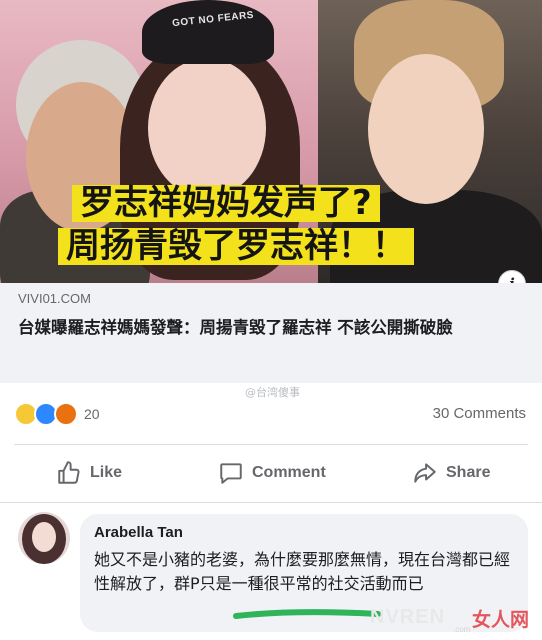  What do you see at coordinates (207, 128) in the screenshot?
I see `young-woman-face` at bounding box center [207, 128].